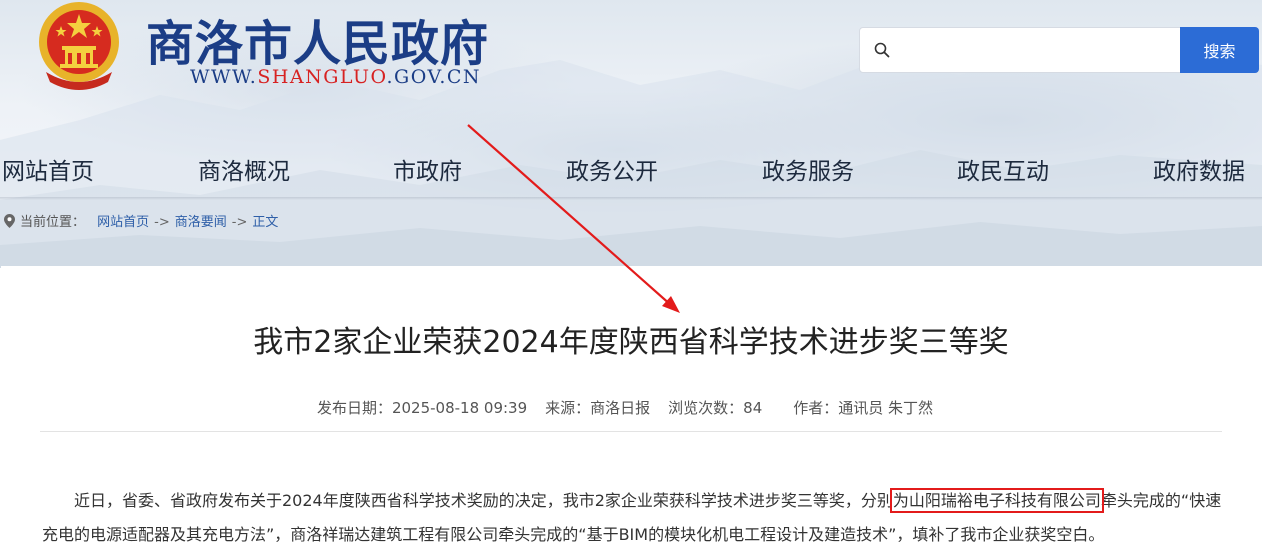 The width and height of the screenshot is (1262, 552). I want to click on search-input, so click(1037, 51).